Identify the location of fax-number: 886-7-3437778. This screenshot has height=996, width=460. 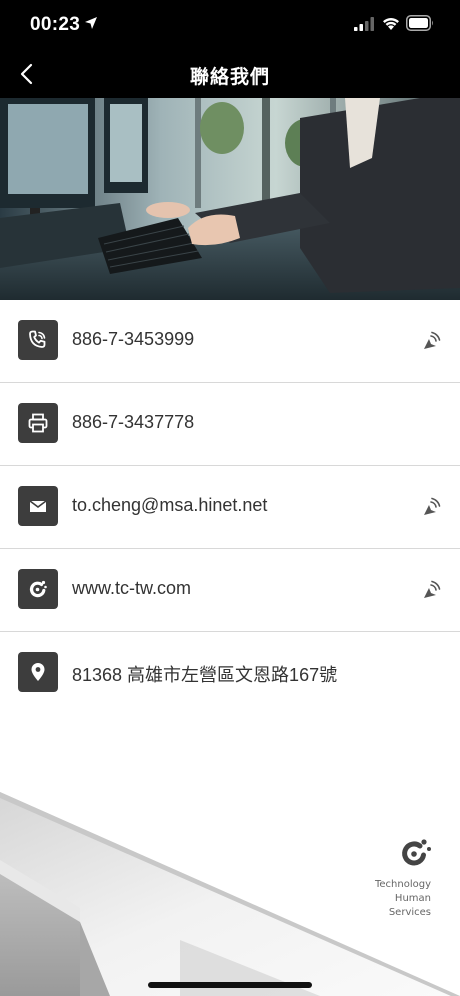
(133, 422).